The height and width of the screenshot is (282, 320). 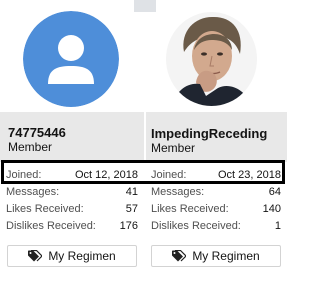 What do you see at coordinates (37, 132) in the screenshot?
I see `username-link: 74775446` at bounding box center [37, 132].